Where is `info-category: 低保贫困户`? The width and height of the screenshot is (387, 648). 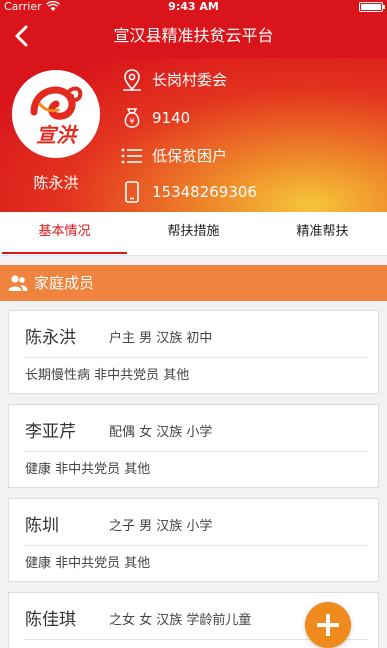 info-category: 低保贫困户 is located at coordinates (250, 156).